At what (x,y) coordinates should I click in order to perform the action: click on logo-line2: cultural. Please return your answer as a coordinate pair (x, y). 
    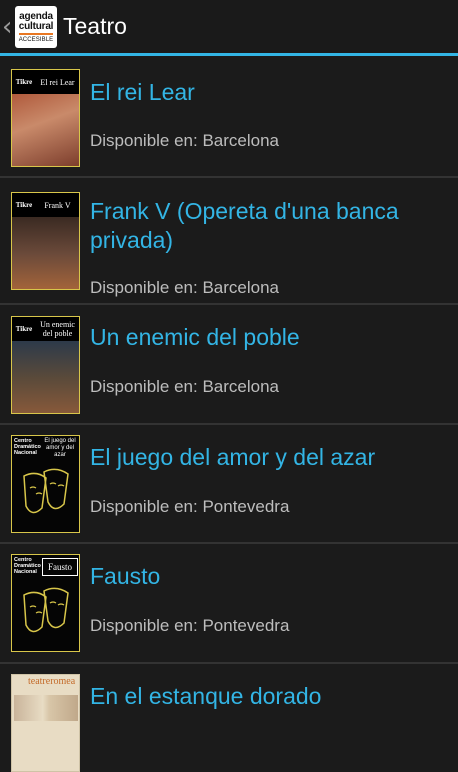
    Looking at the image, I should click on (36, 26).